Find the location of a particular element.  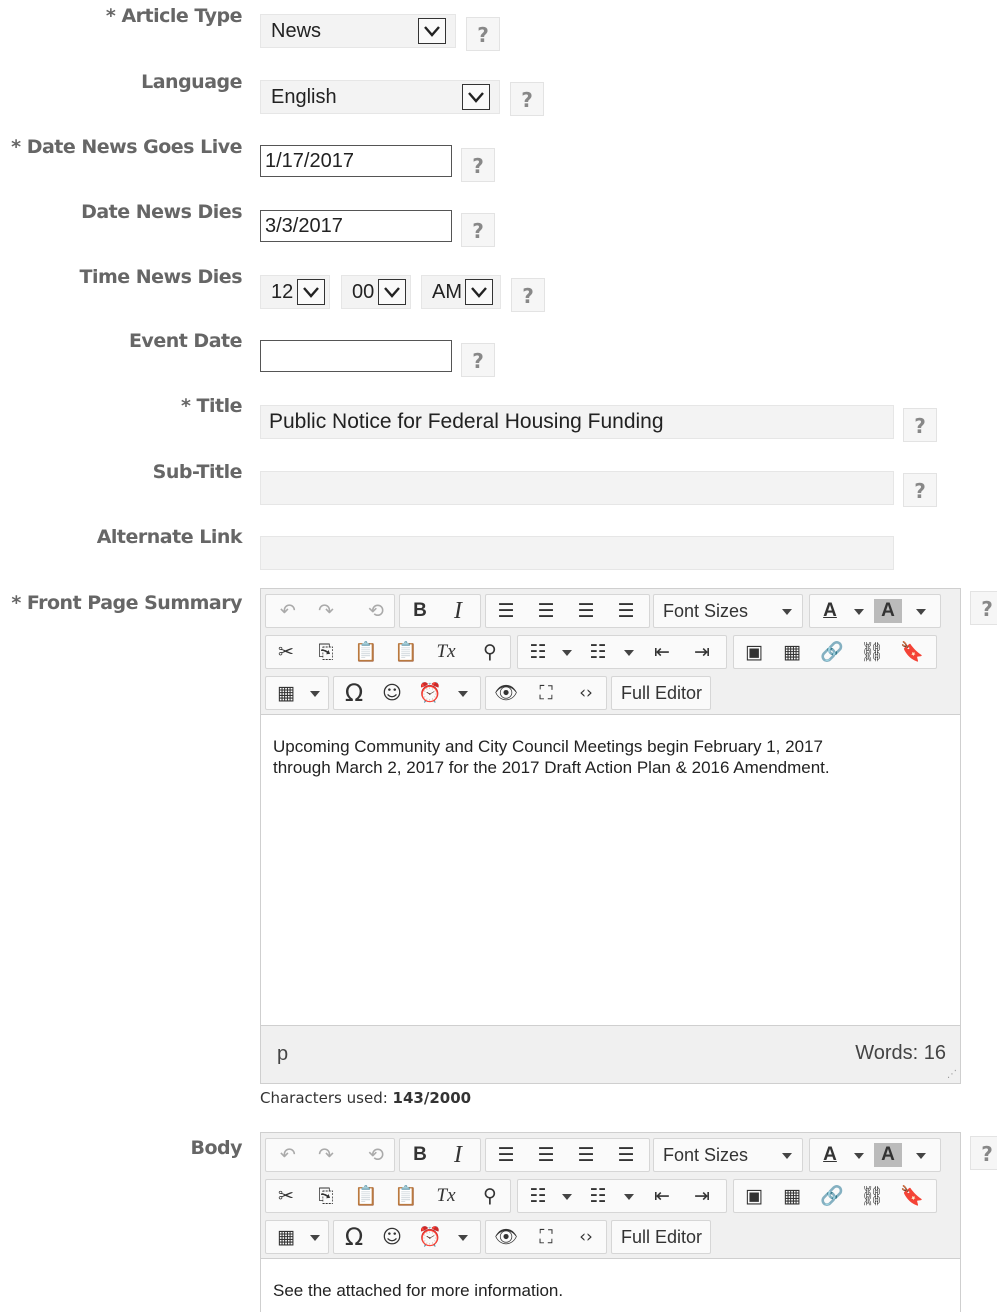

event-date-input is located at coordinates (356, 356).